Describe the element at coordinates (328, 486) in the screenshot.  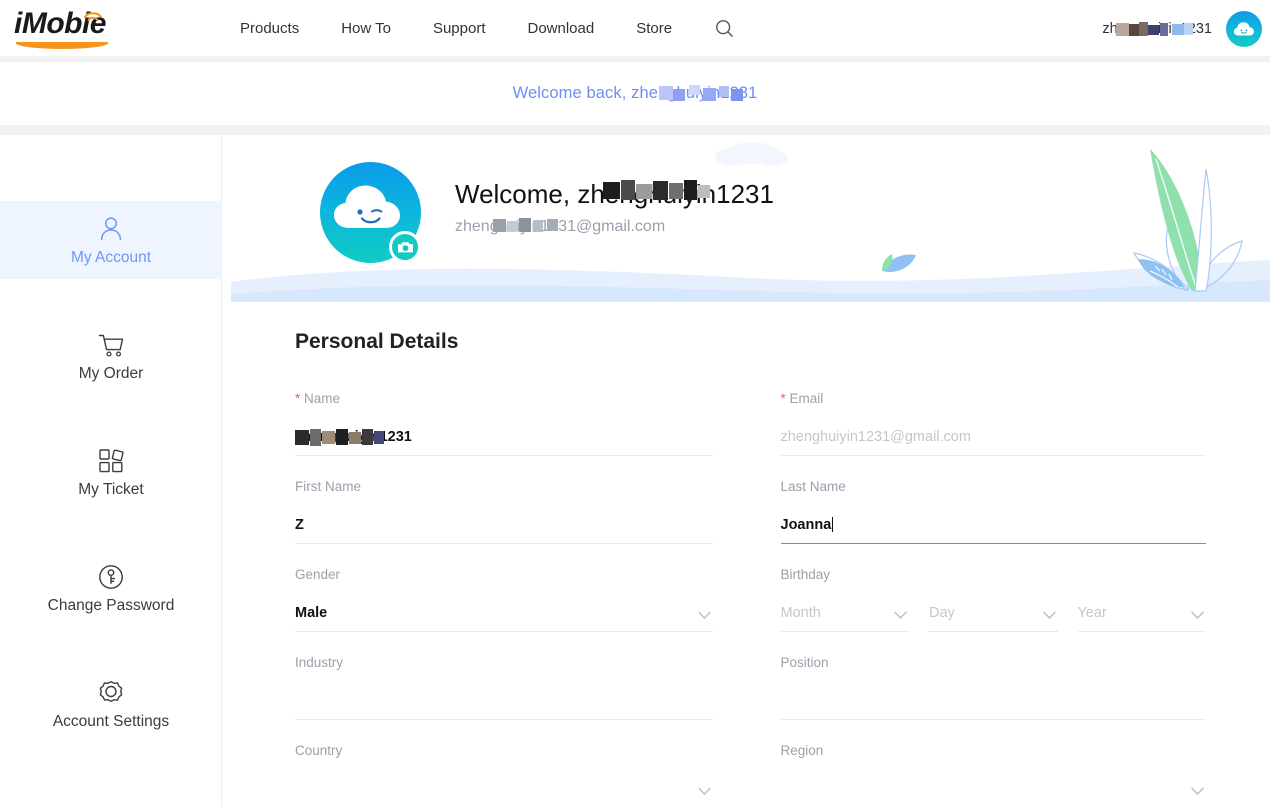
I see `field-label-first-name: First Name` at that location.